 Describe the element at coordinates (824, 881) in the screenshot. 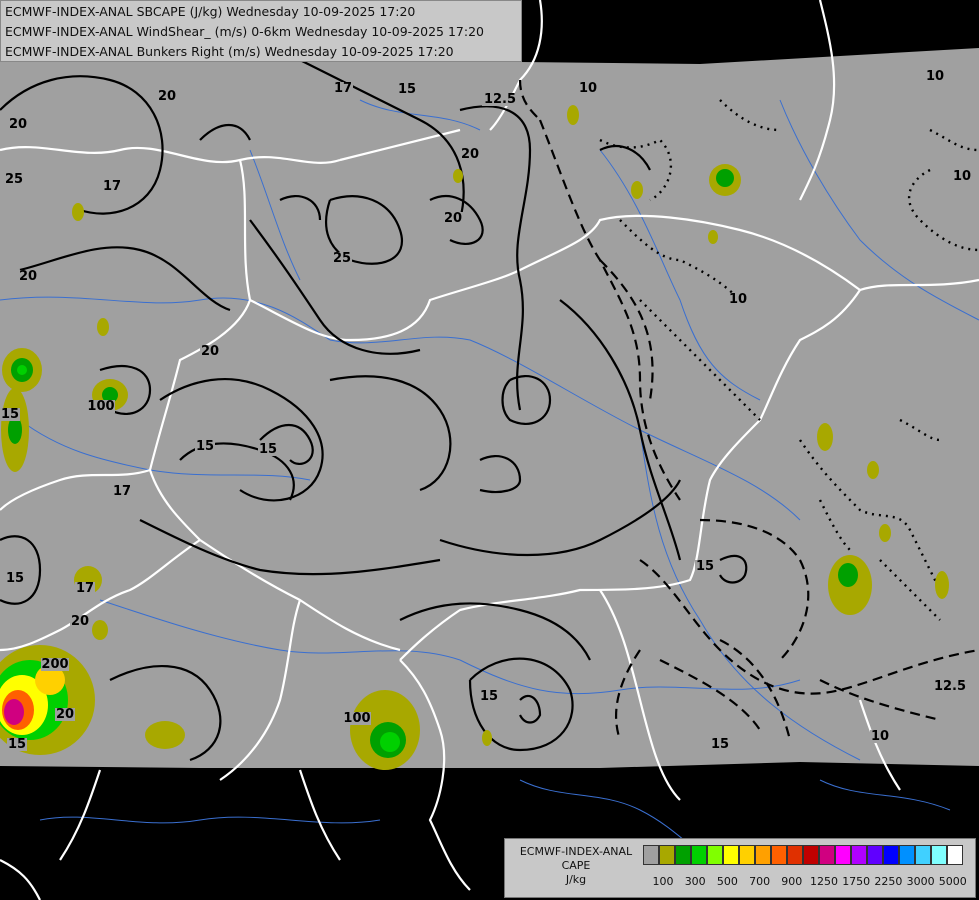

I see `legend-tick-label: 1250` at that location.